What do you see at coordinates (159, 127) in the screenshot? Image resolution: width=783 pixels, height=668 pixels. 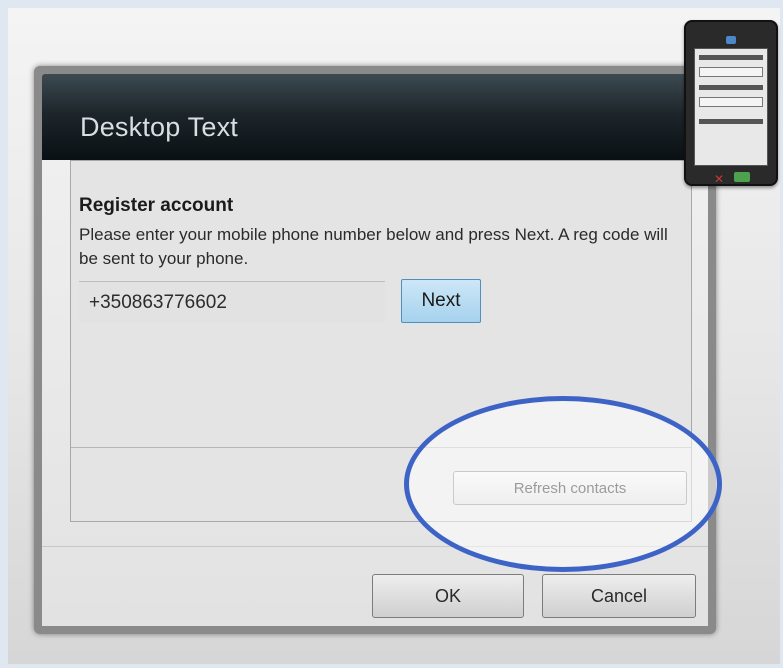 I see `dialog-title: Desktop Text` at bounding box center [159, 127].